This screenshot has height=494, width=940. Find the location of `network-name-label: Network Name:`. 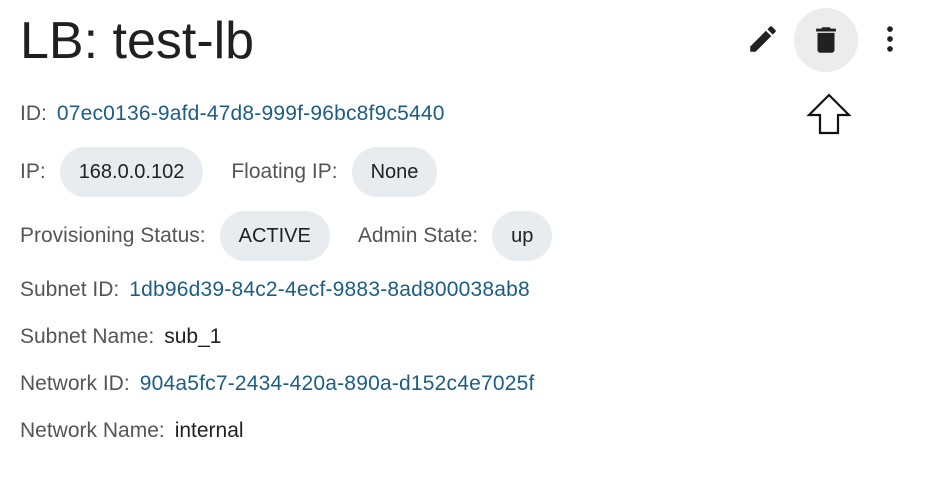

network-name-label: Network Name: is located at coordinates (92, 430).